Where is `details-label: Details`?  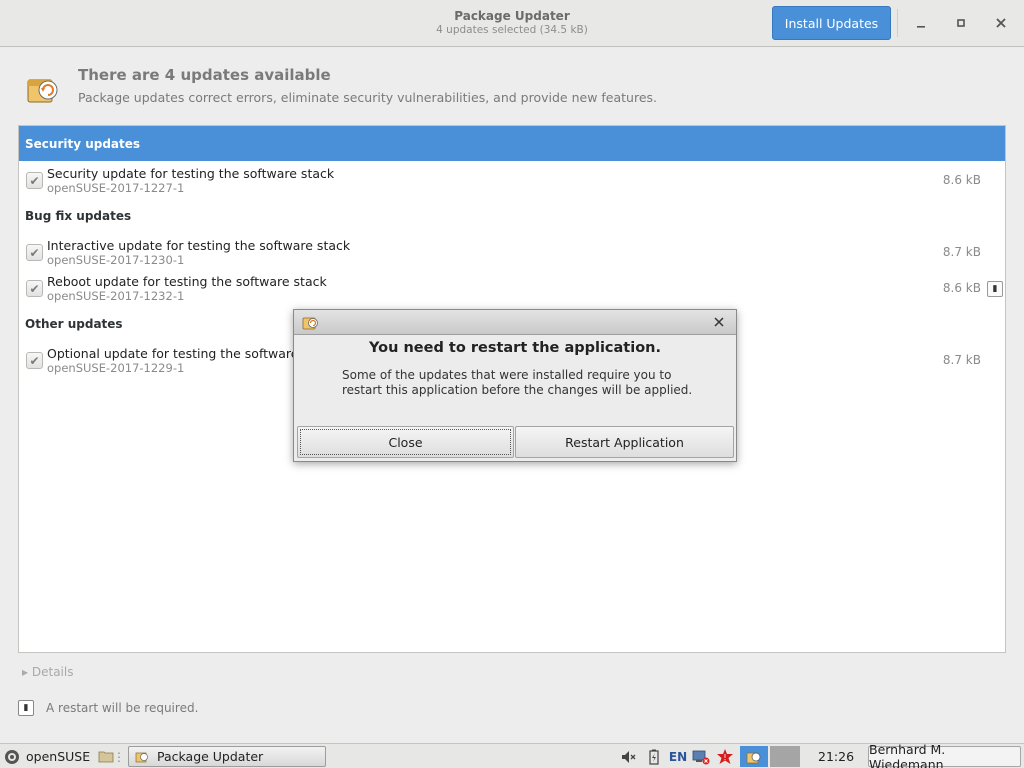
details-label: Details is located at coordinates (52, 672).